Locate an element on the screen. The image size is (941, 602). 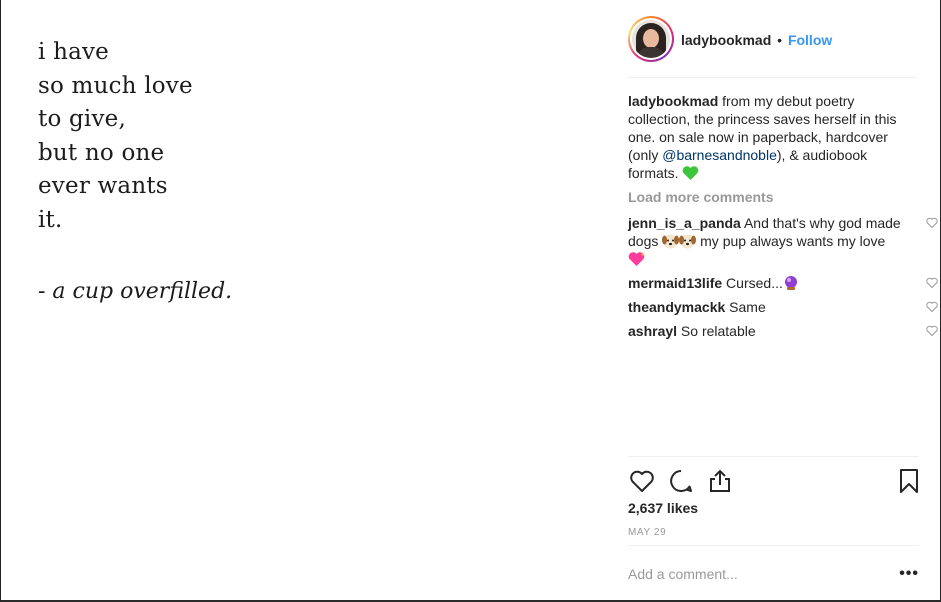
add-comment-area: ••• is located at coordinates (773, 572).